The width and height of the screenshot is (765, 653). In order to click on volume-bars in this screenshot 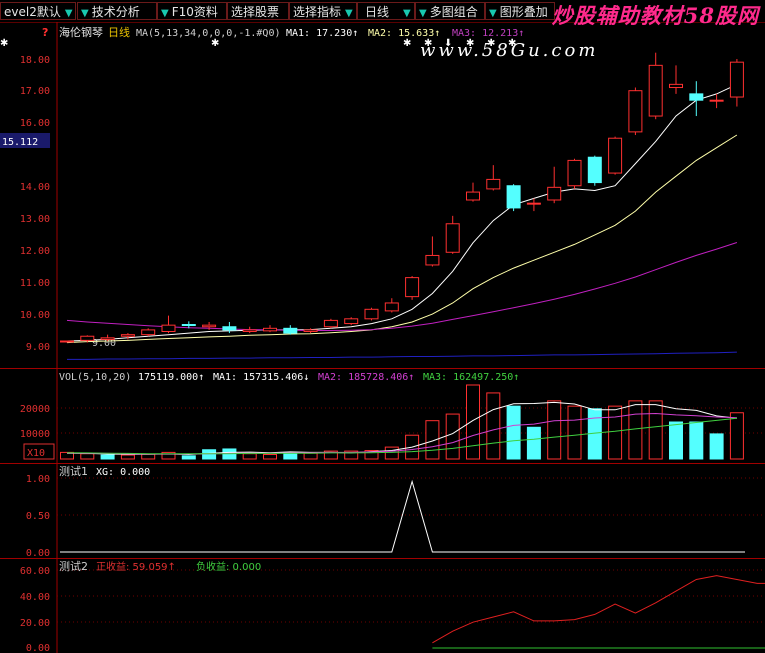, I will do `click(402, 422)`.